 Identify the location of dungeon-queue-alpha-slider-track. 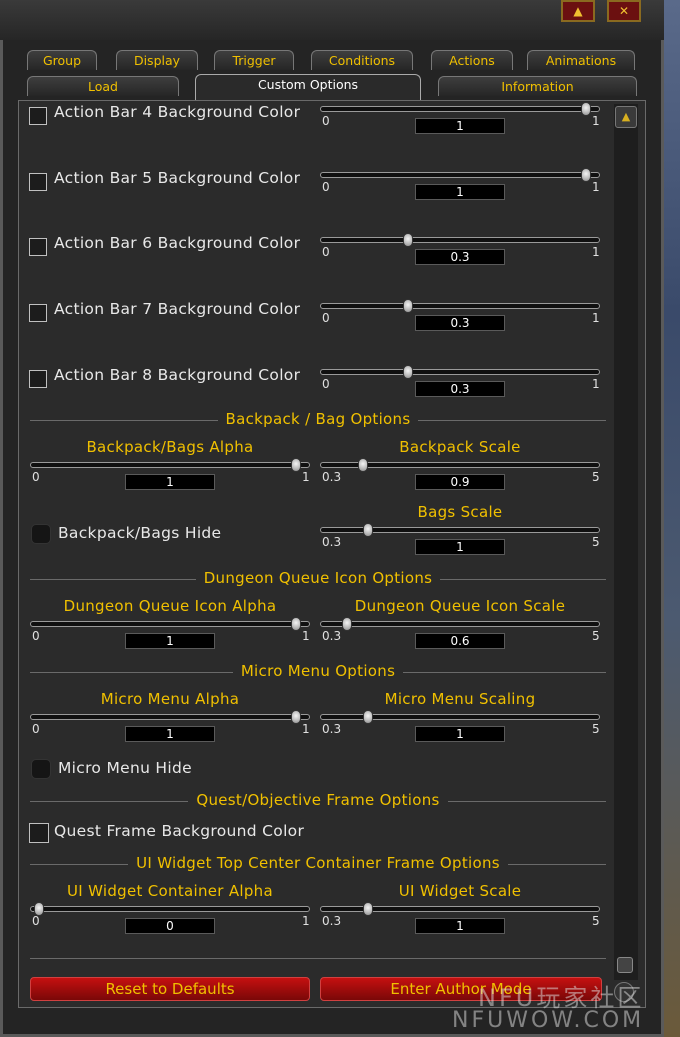
(170, 624).